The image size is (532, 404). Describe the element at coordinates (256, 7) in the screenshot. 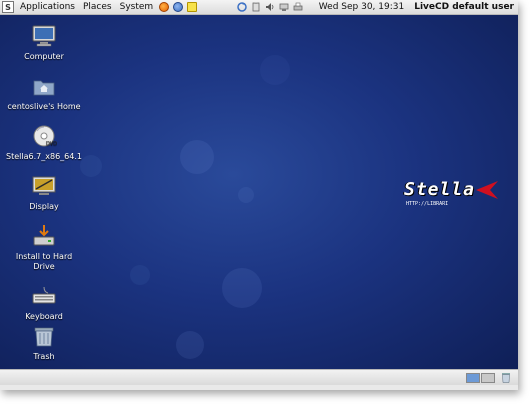

I see `clipboard-icon` at that location.